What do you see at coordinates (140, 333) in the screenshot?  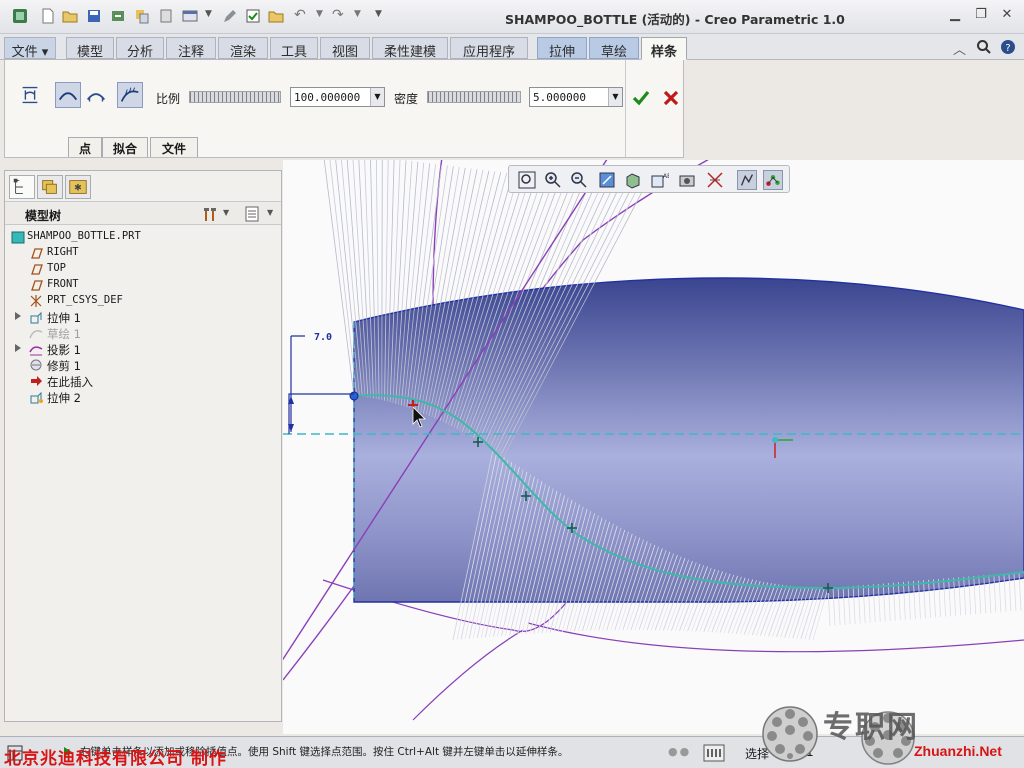 I see `tree-item-6: 草绘 1` at bounding box center [140, 333].